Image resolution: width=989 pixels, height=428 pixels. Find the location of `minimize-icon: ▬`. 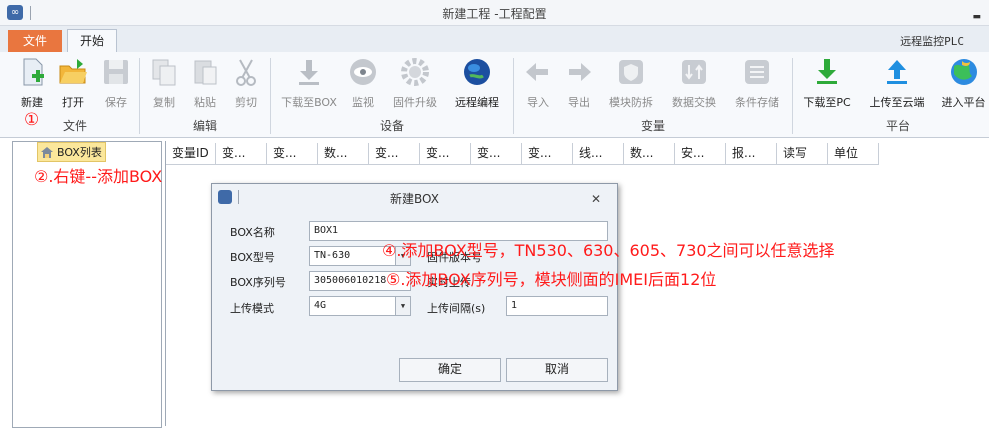

minimize-icon: ▬ is located at coordinates (976, 17).